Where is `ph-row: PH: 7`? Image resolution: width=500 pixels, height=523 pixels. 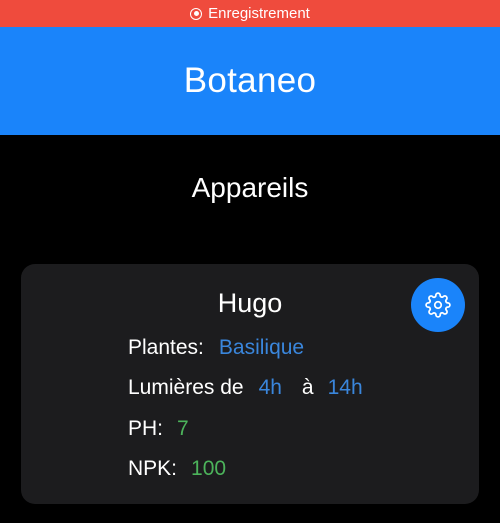
ph-row: PH: 7 is located at coordinates (158, 429).